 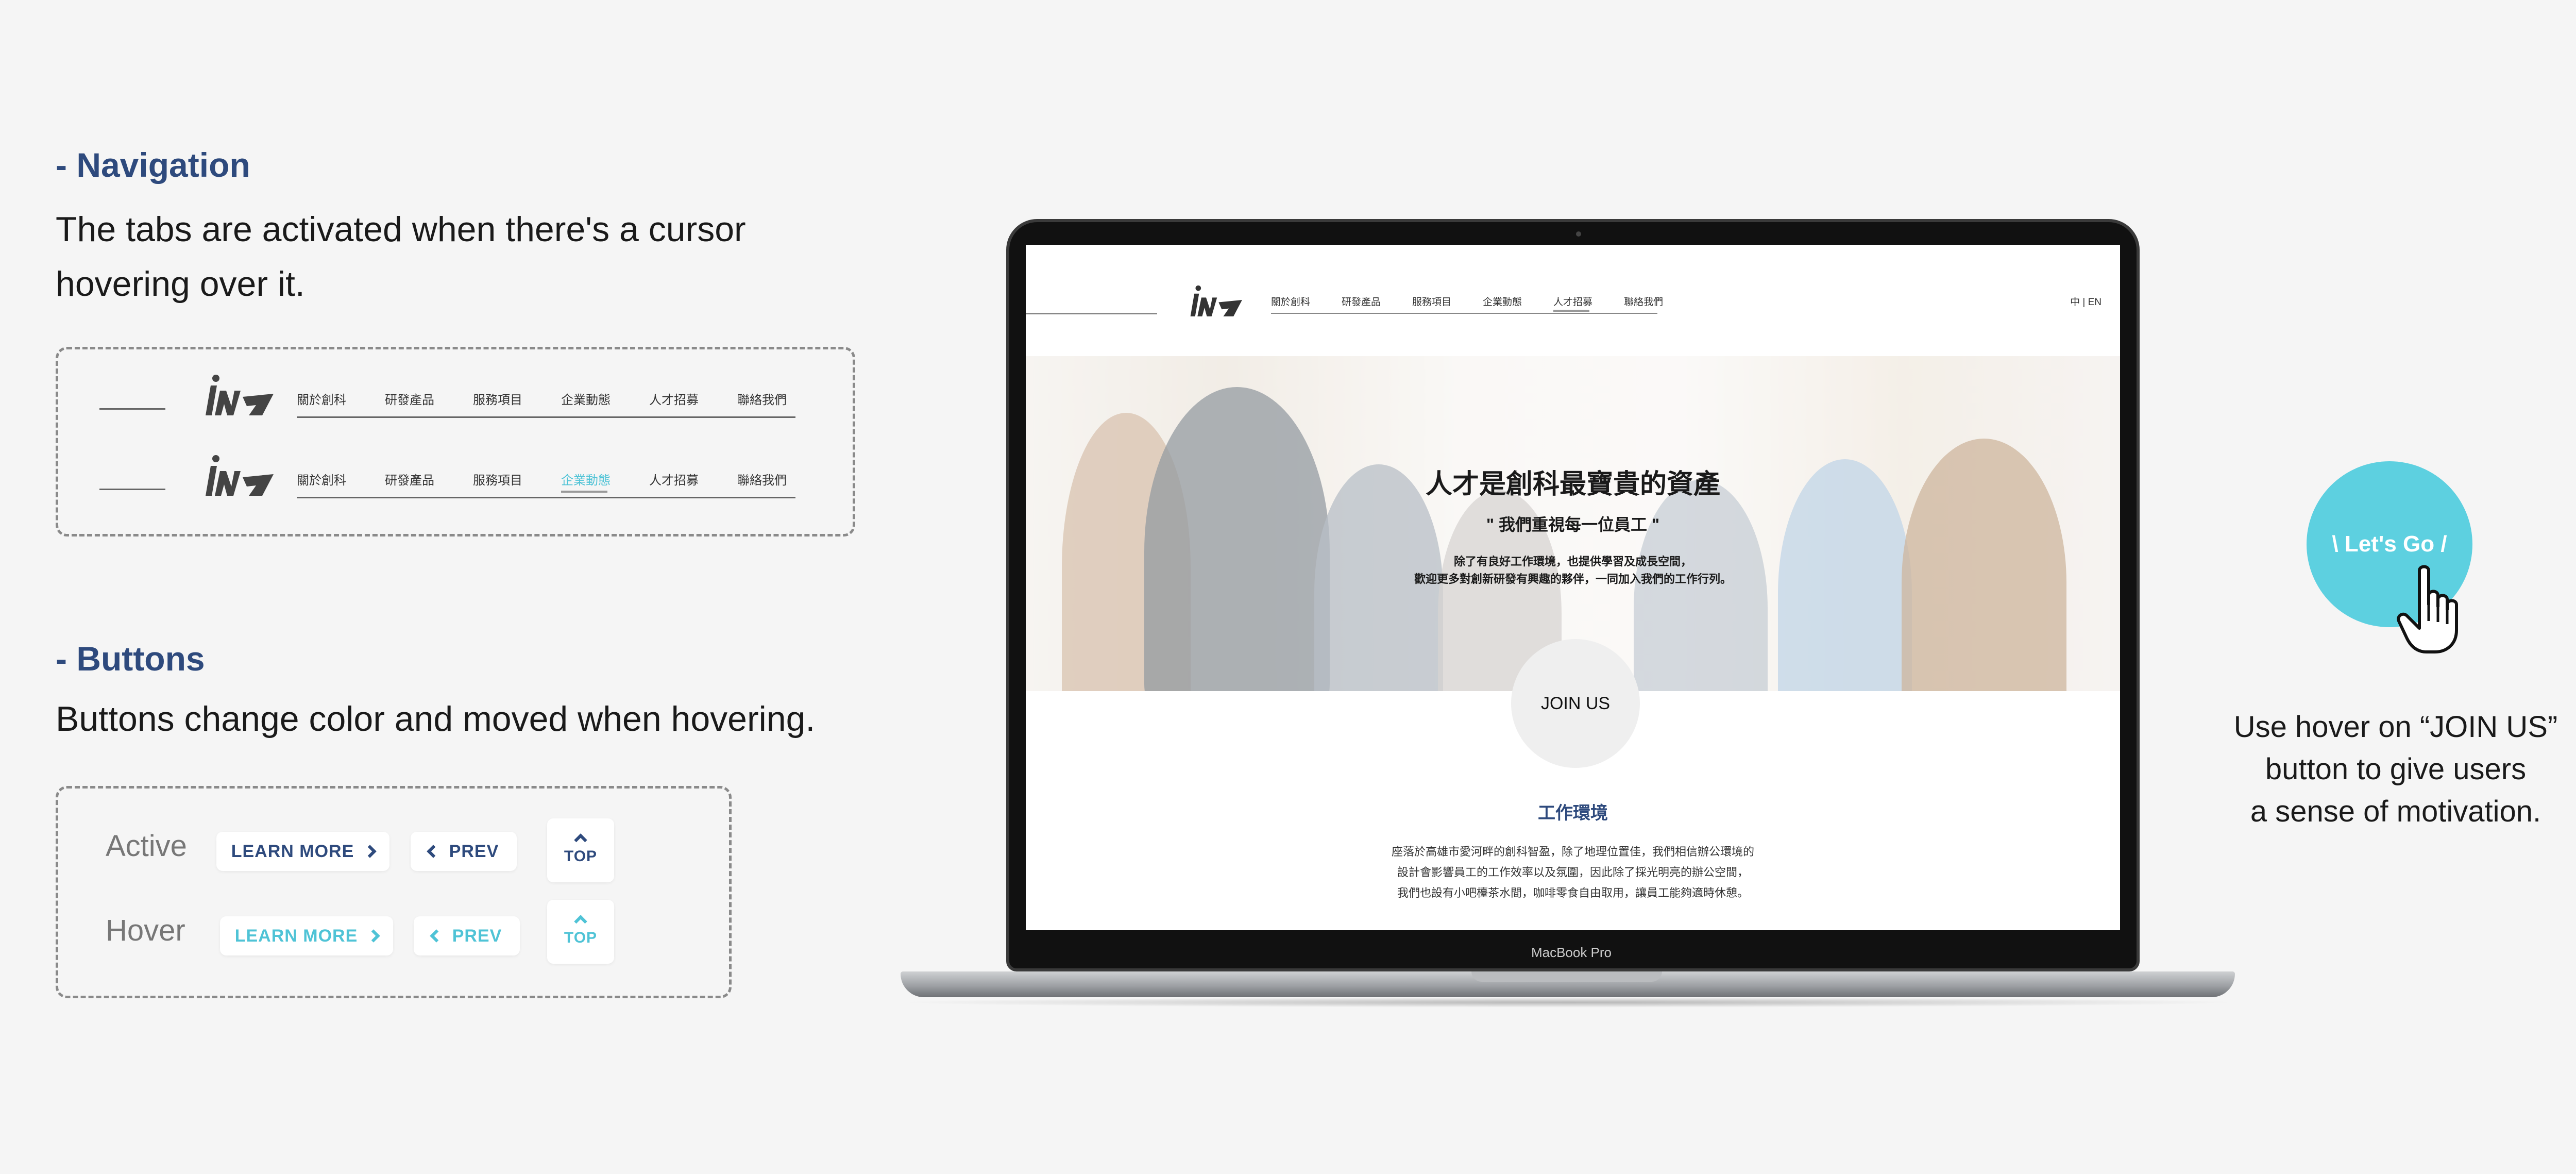 What do you see at coordinates (1306, 301) in the screenshot?
I see `site-nav-tab: 關於創科` at bounding box center [1306, 301].